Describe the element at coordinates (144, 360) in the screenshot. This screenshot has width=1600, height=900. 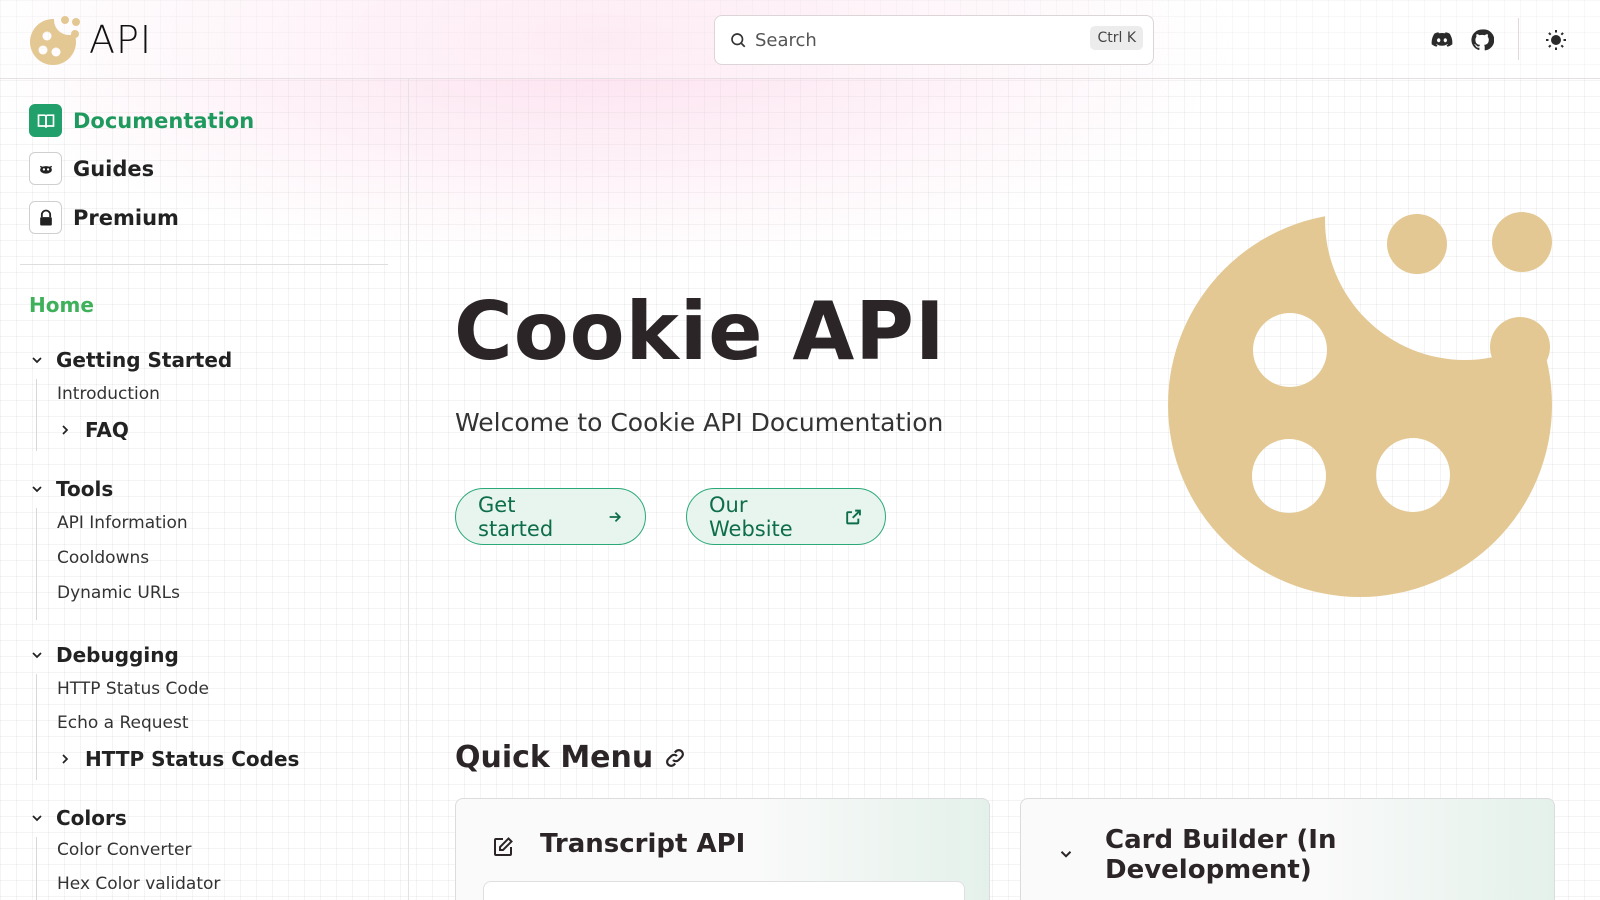
I see `section-title: Getting Started` at that location.